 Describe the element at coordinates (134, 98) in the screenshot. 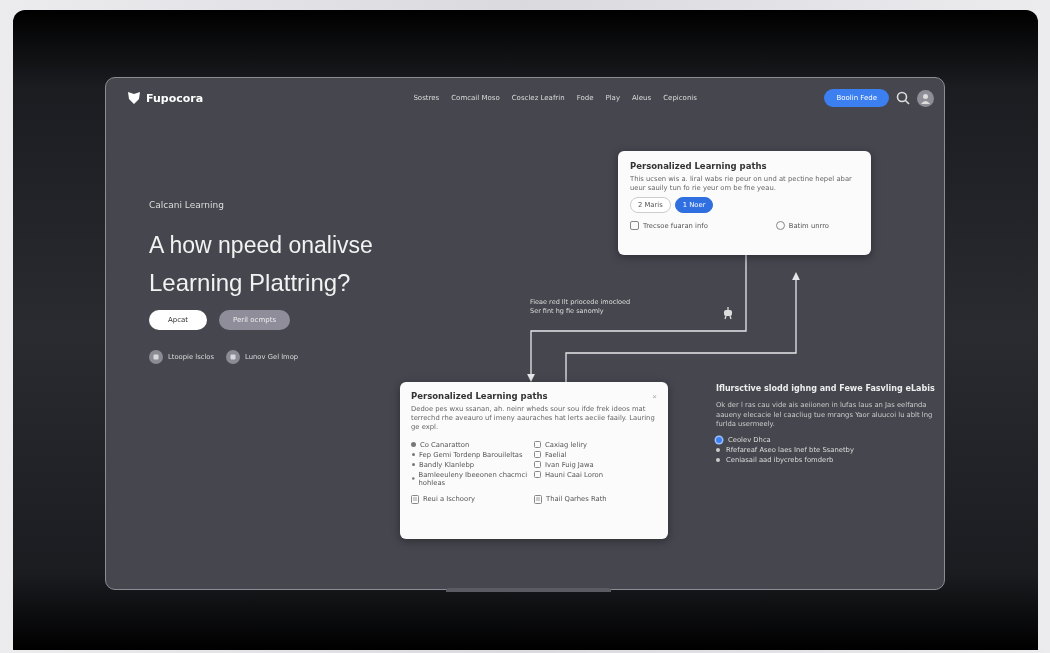

I see `shield-logo-icon` at that location.